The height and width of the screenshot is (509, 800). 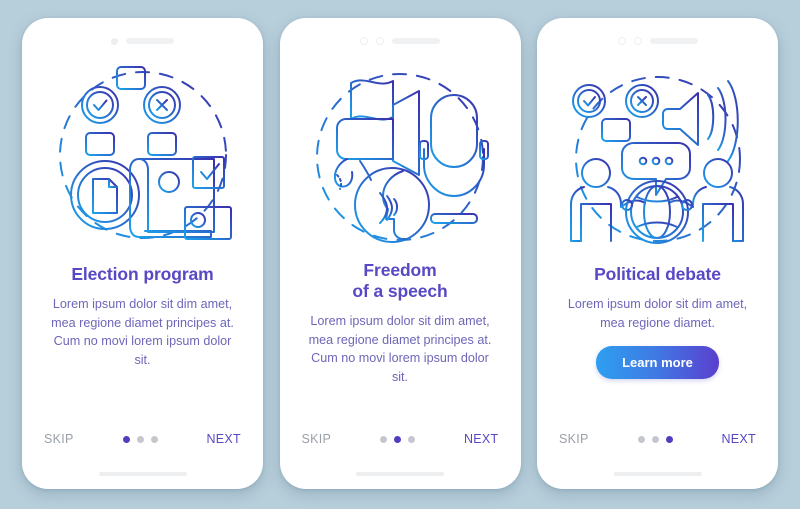 I want to click on election-program-illustration, so click(x=142, y=157).